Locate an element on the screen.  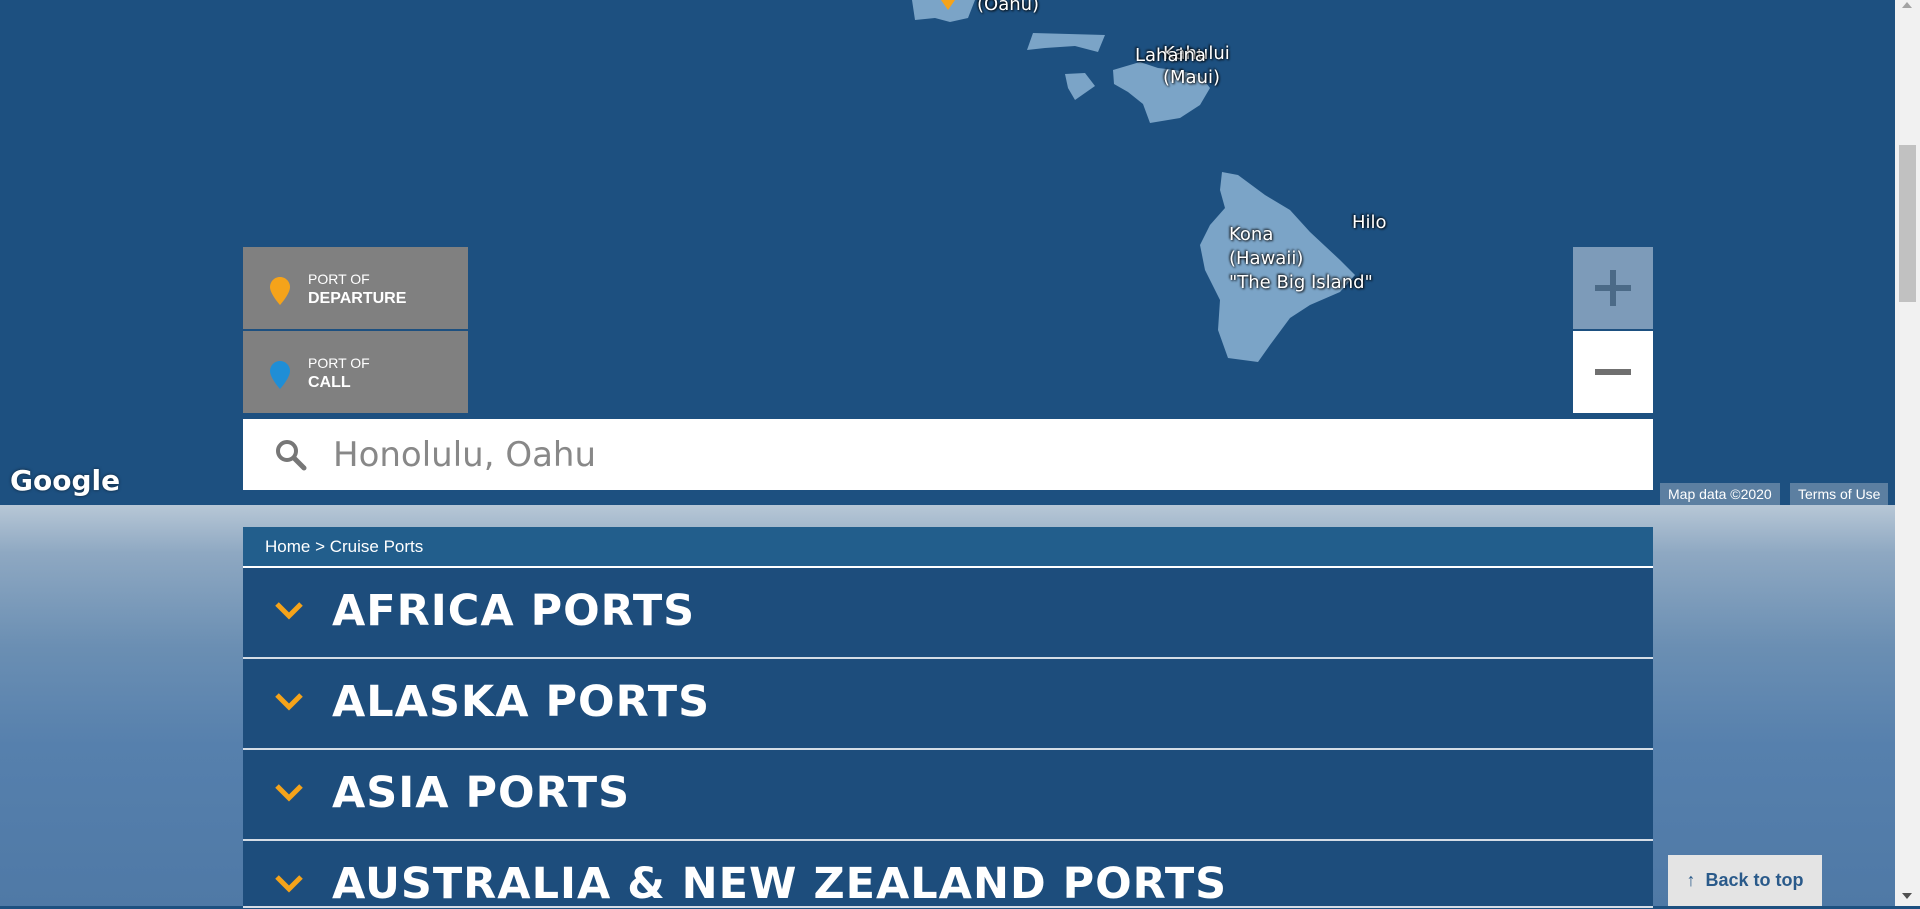
legend-call-line2: CALL is located at coordinates (329, 382).